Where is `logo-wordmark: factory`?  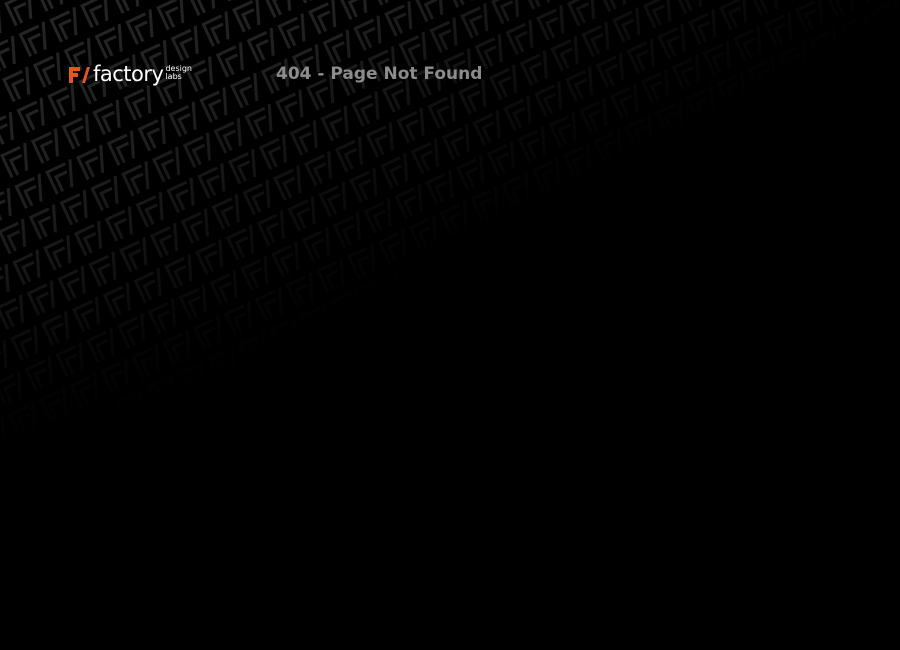
logo-wordmark: factory is located at coordinates (128, 74).